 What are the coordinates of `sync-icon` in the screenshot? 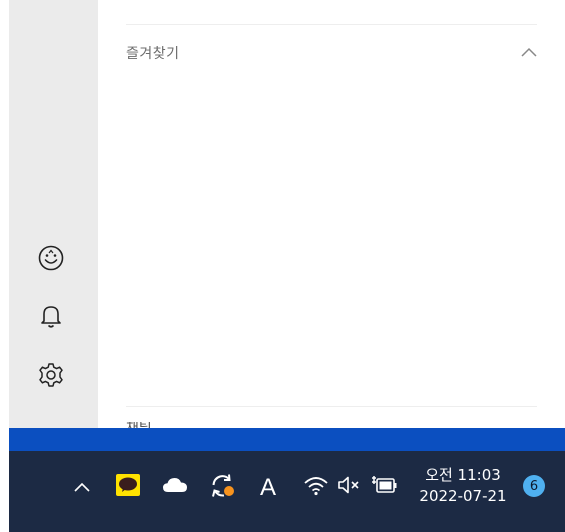 It's located at (223, 488).